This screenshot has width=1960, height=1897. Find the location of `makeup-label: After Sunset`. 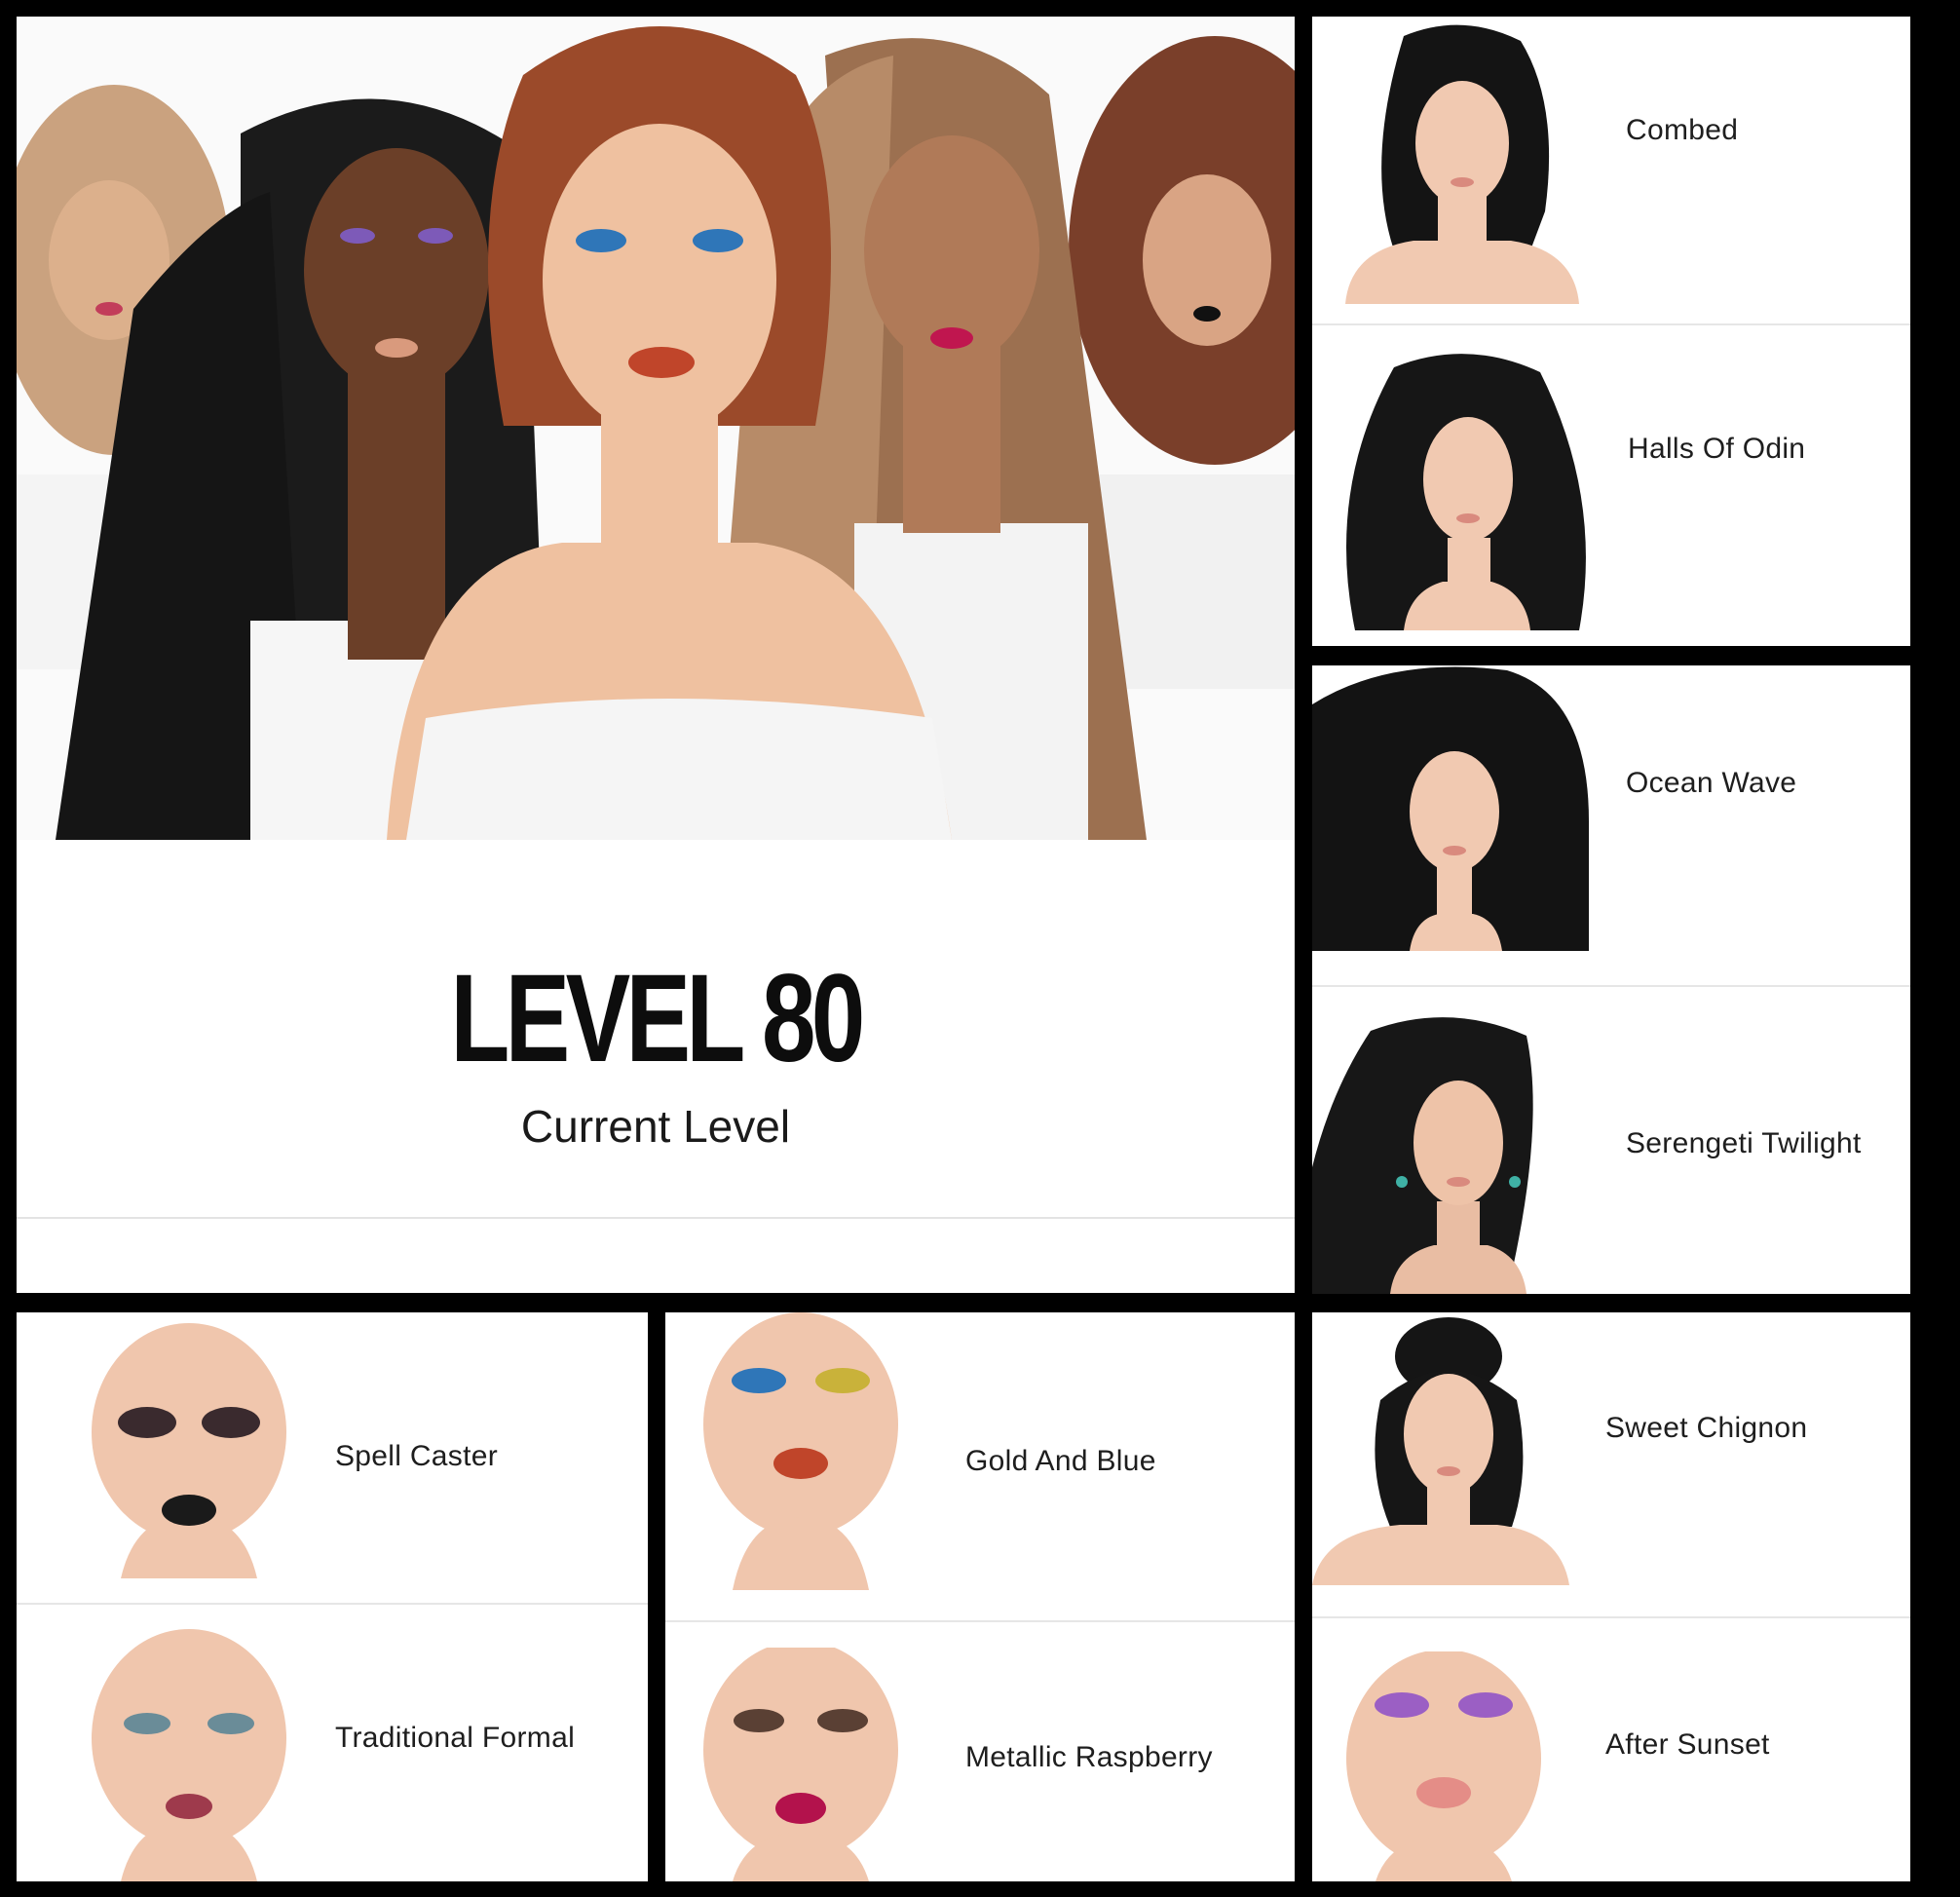

makeup-label: After Sunset is located at coordinates (1688, 1744).